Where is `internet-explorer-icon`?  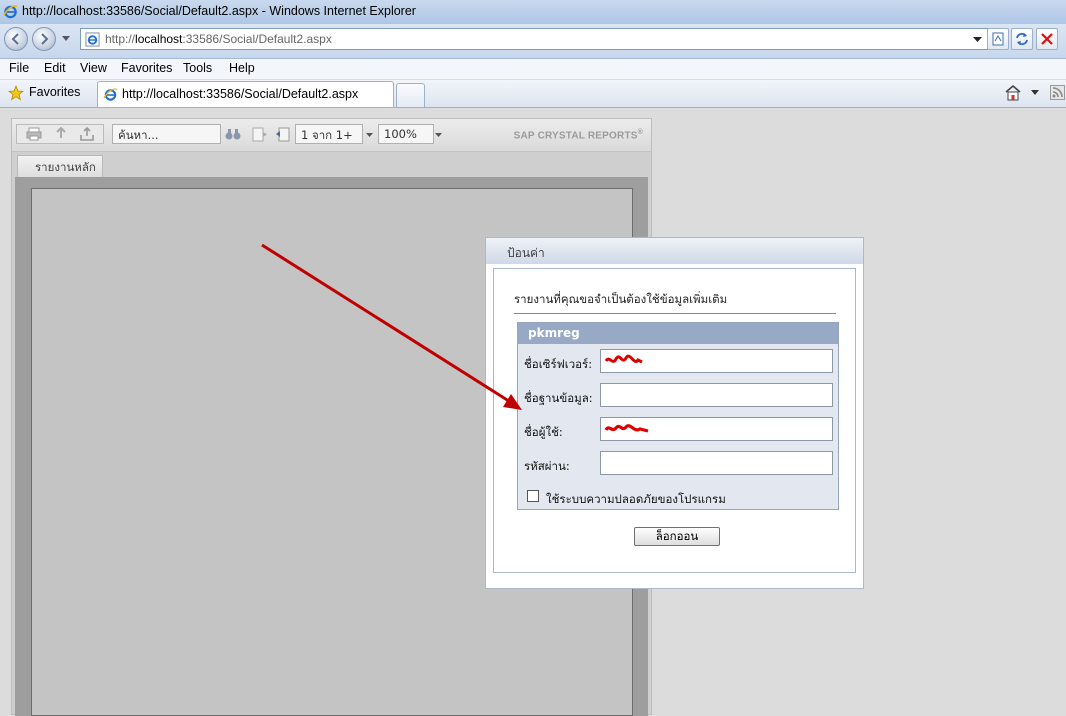
internet-explorer-icon is located at coordinates (10, 12).